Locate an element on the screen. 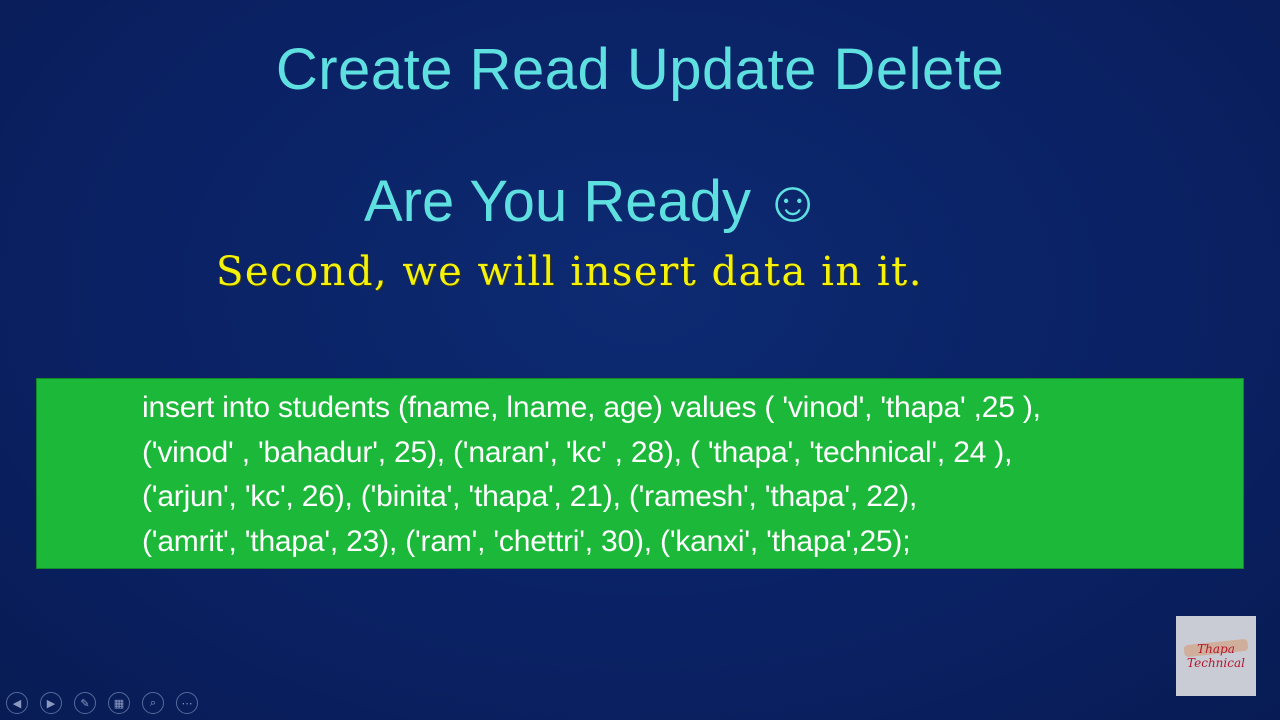  next-slide-icon: ▶ is located at coordinates (51, 703).